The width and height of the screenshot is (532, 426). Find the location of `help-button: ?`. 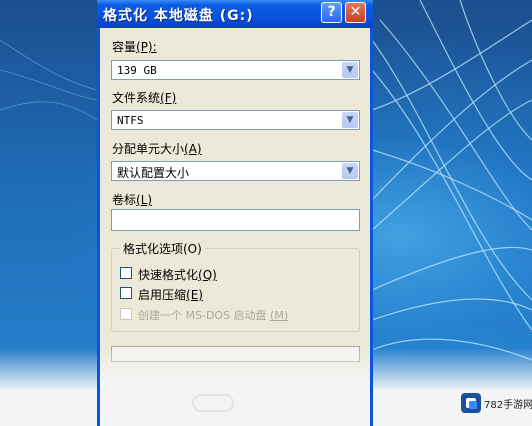

help-button: ? is located at coordinates (331, 12).